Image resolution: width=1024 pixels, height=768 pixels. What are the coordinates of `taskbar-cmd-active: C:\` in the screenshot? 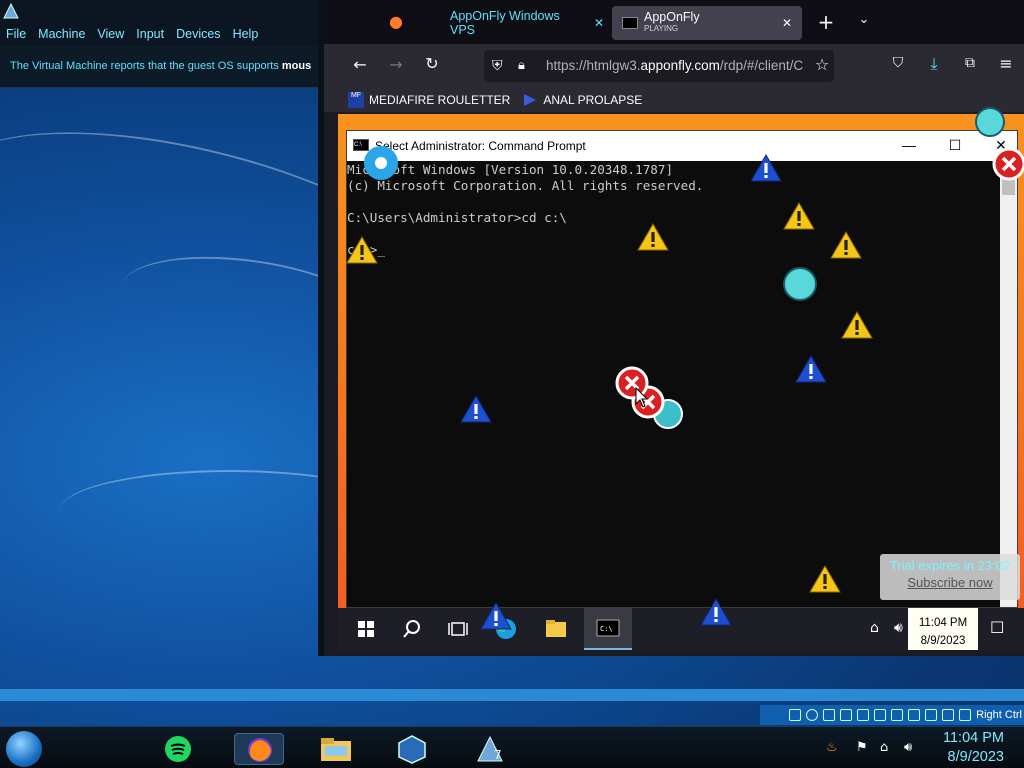 It's located at (608, 629).